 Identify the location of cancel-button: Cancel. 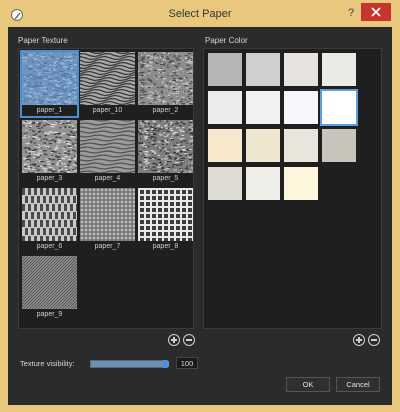
(358, 384).